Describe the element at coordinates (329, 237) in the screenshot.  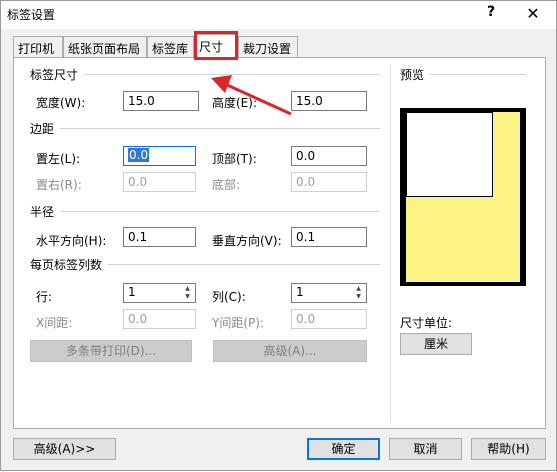
I see `vertical-radius-input` at that location.